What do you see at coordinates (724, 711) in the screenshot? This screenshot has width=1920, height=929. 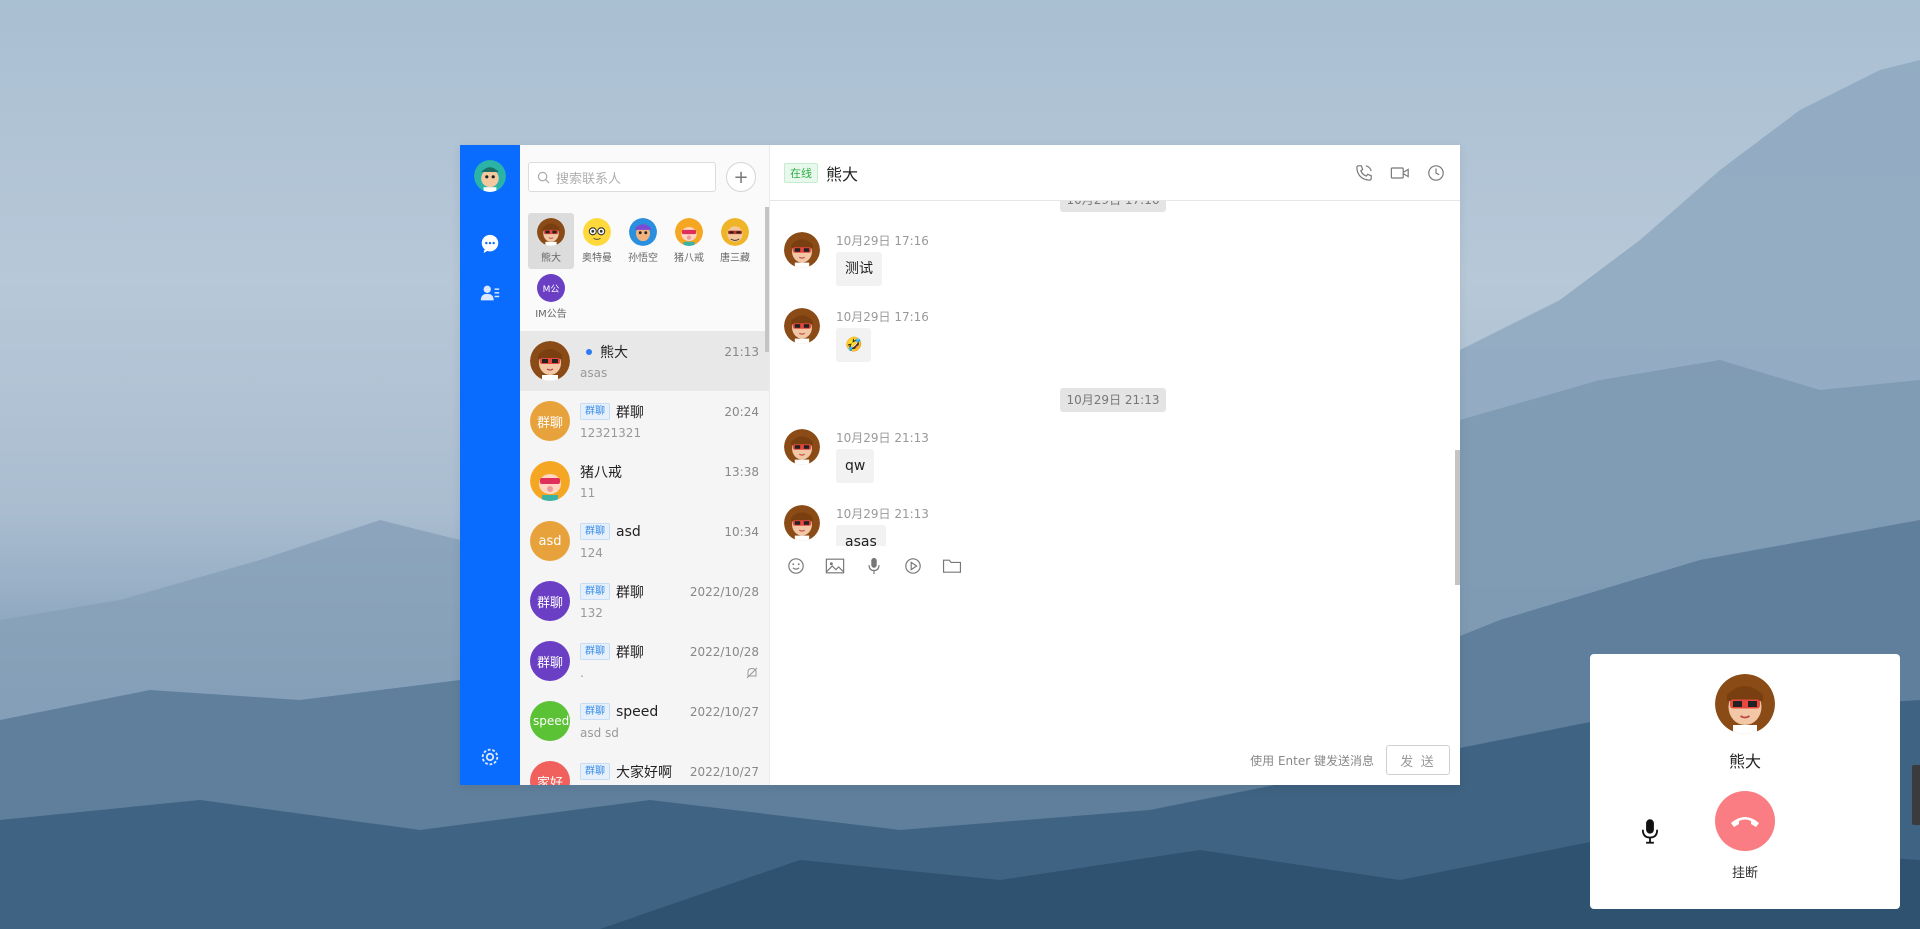 I see `conversation-time: 2022/10/27` at bounding box center [724, 711].